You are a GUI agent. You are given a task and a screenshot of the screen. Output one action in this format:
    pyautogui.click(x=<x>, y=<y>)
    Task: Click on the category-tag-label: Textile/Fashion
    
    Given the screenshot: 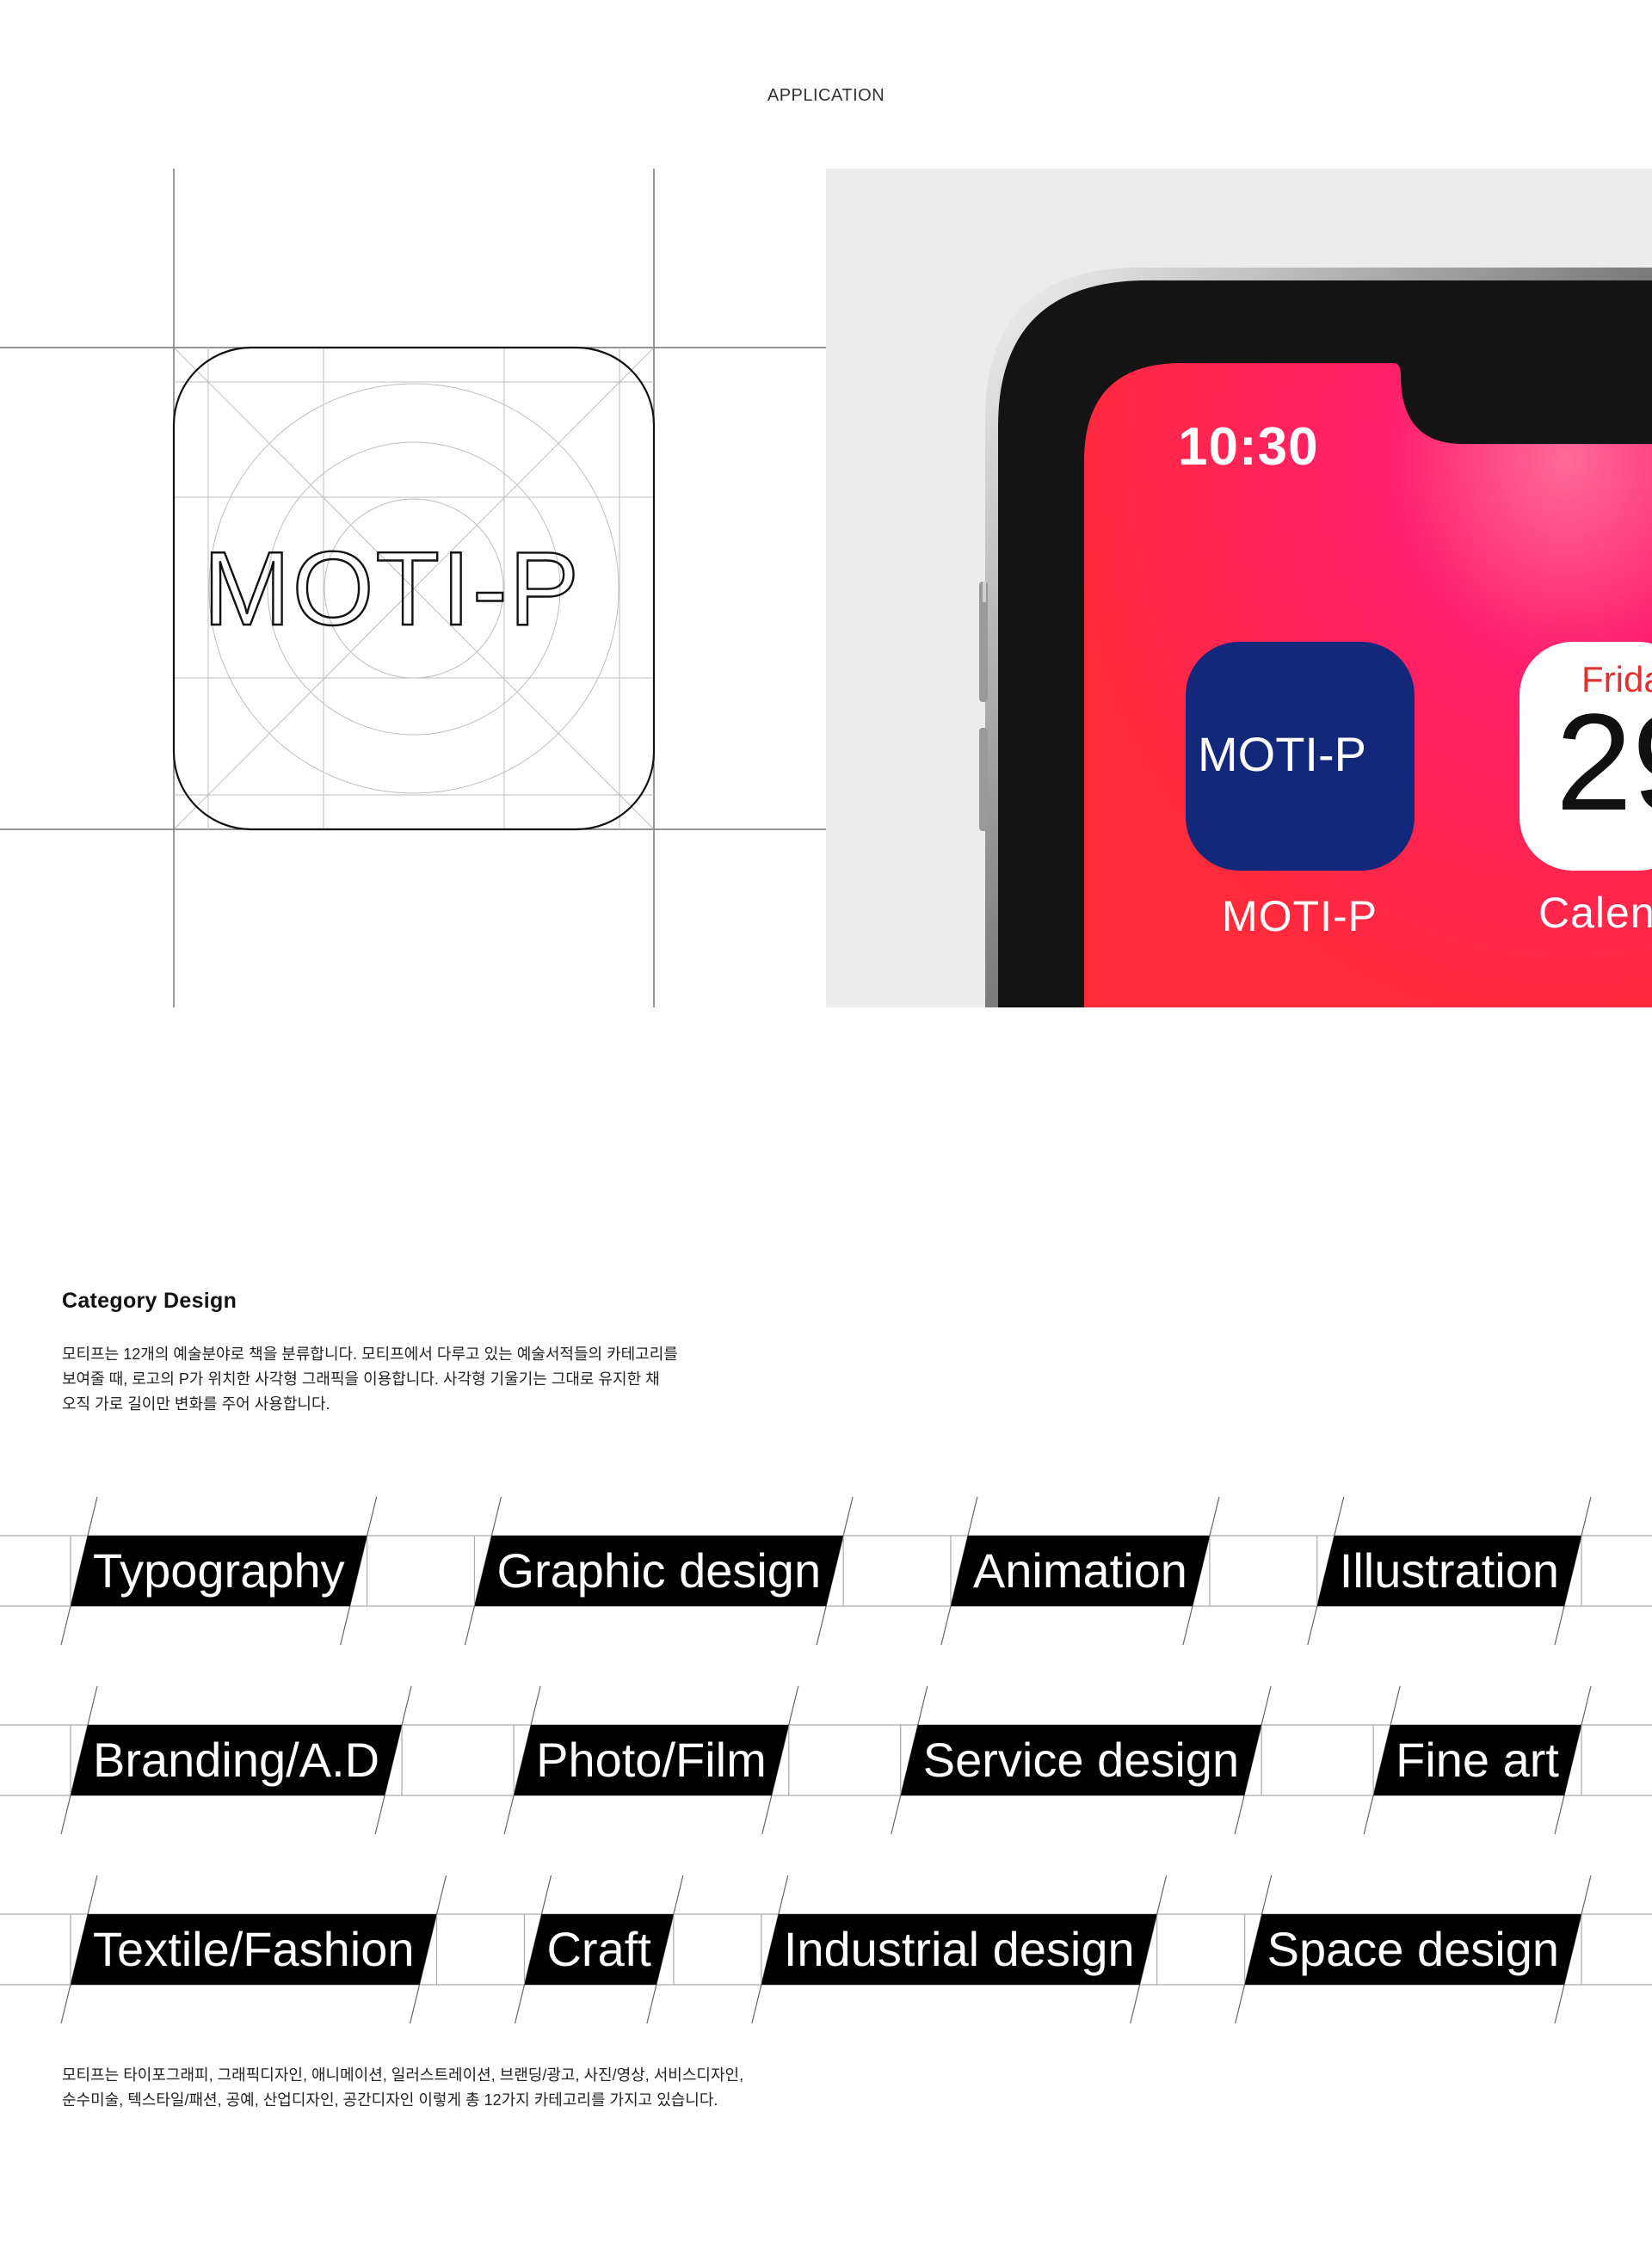 What is the action you would take?
    pyautogui.click(x=254, y=1949)
    